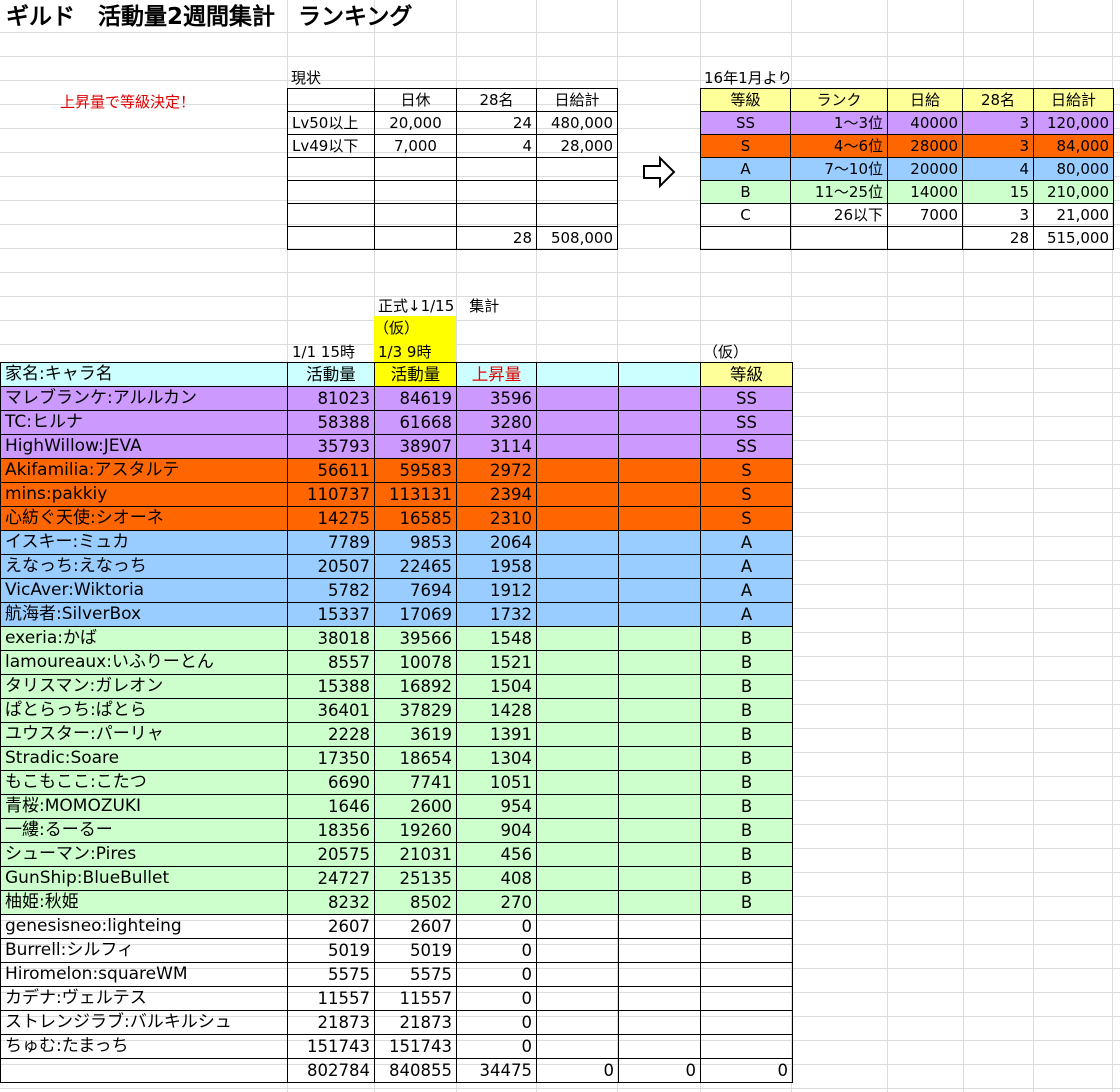  Describe the element at coordinates (496, 123) in the screenshot. I see `table-cell: 24` at that location.